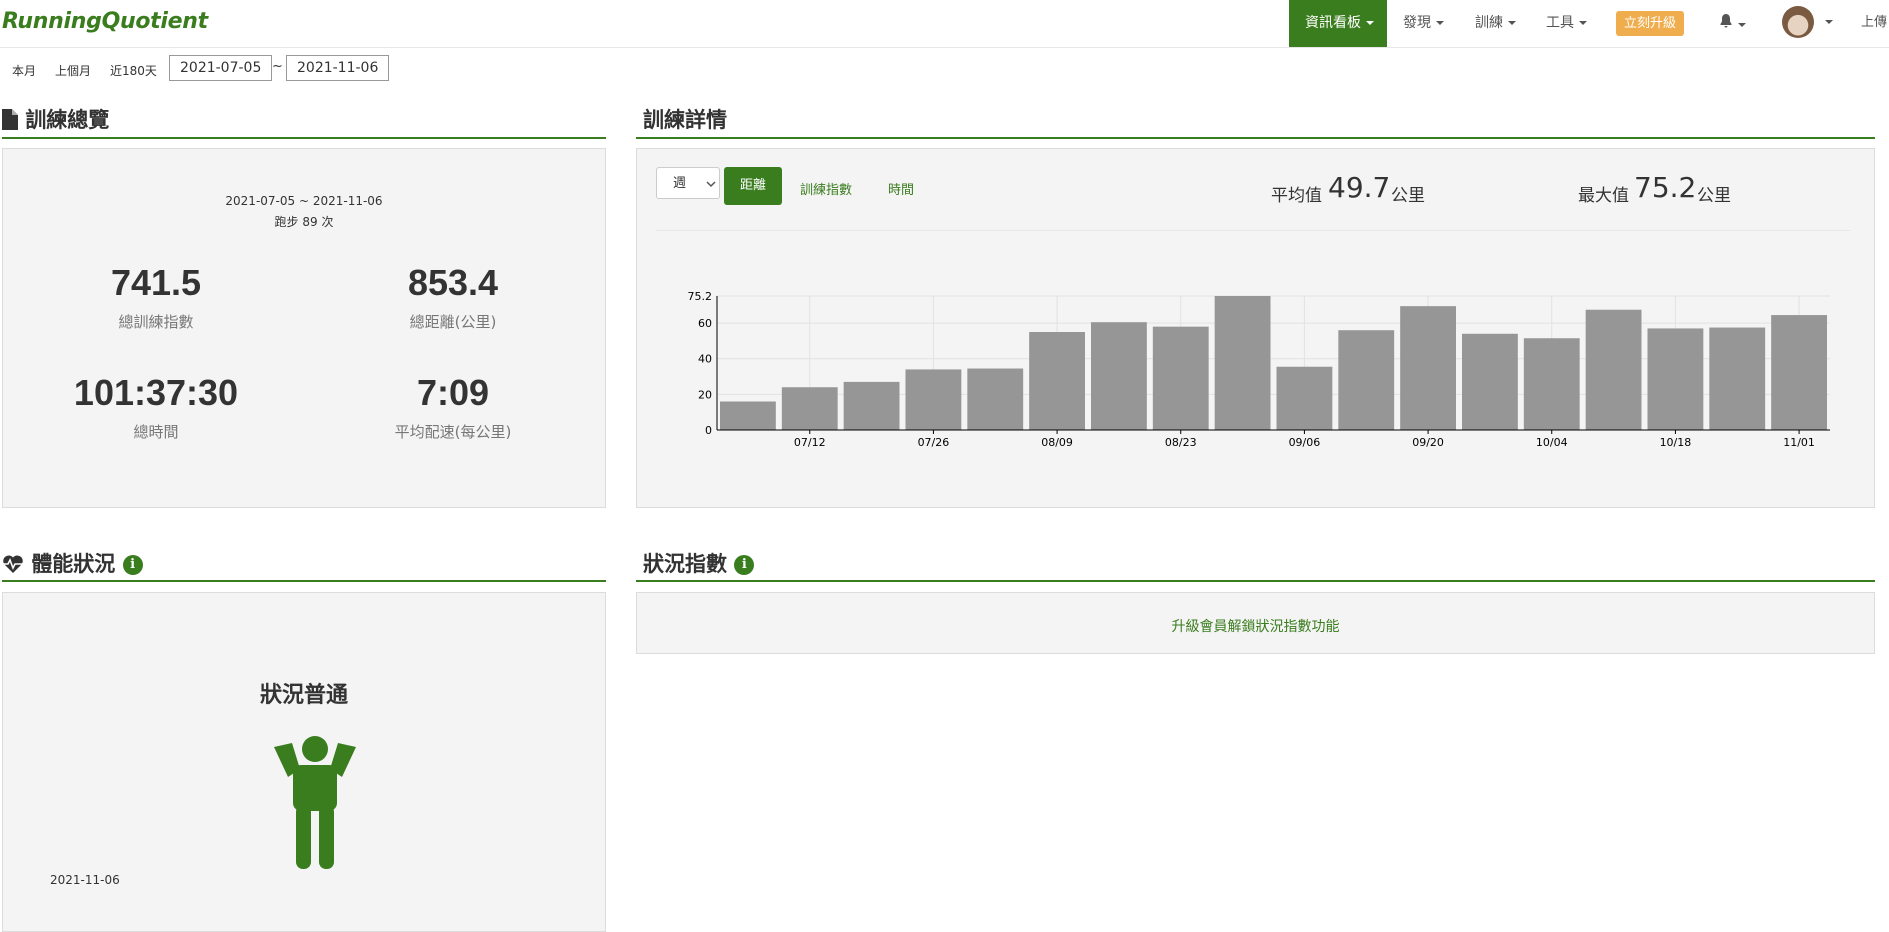 This screenshot has width=1889, height=932. What do you see at coordinates (1560, 23) in the screenshot?
I see `nav-tools-label: 工具` at bounding box center [1560, 23].